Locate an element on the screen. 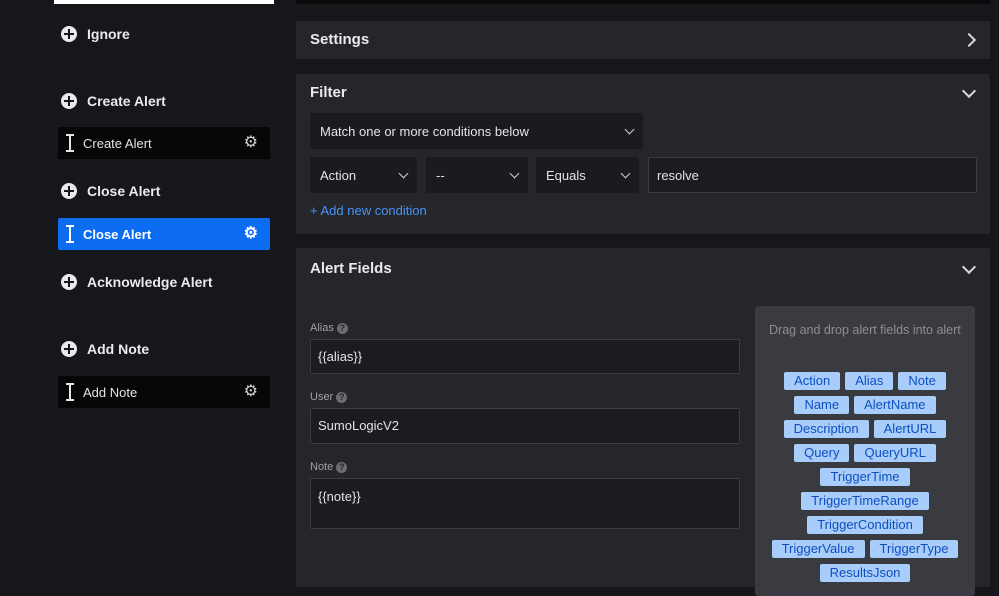 This screenshot has height=596, width=999. field-chip: Name is located at coordinates (822, 405).